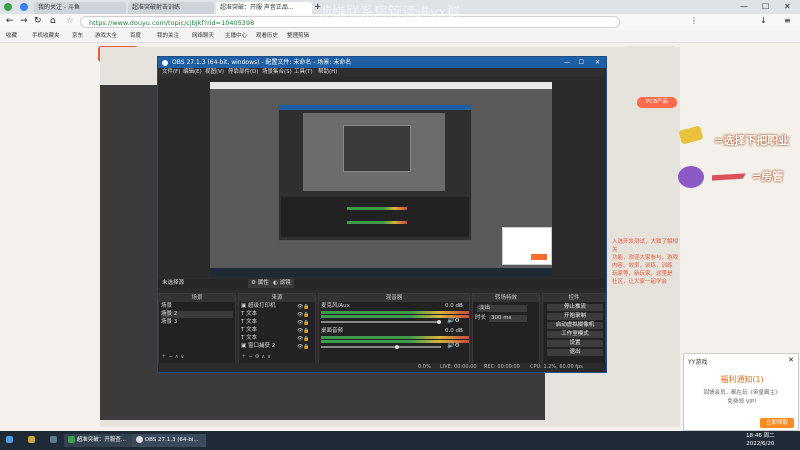  I want to click on exit-button: 退出, so click(575, 352).